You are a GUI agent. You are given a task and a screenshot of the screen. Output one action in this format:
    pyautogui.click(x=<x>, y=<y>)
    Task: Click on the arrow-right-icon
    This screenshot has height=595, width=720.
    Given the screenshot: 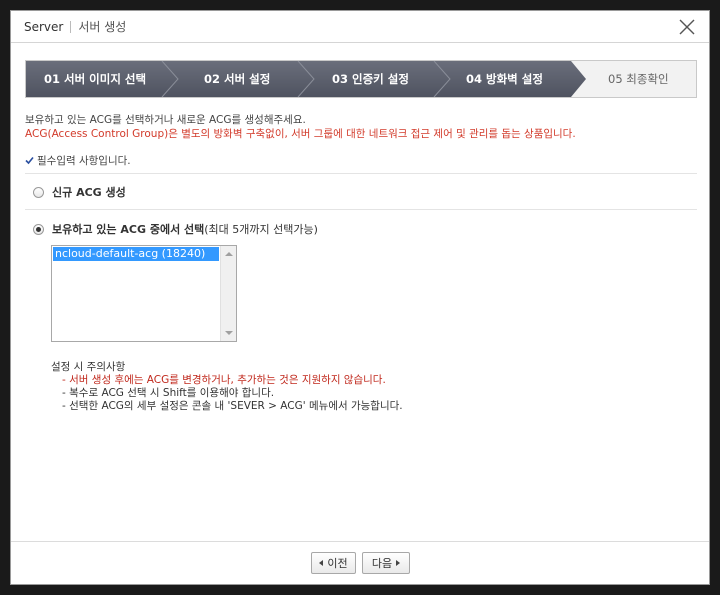 What is the action you would take?
    pyautogui.click(x=398, y=563)
    